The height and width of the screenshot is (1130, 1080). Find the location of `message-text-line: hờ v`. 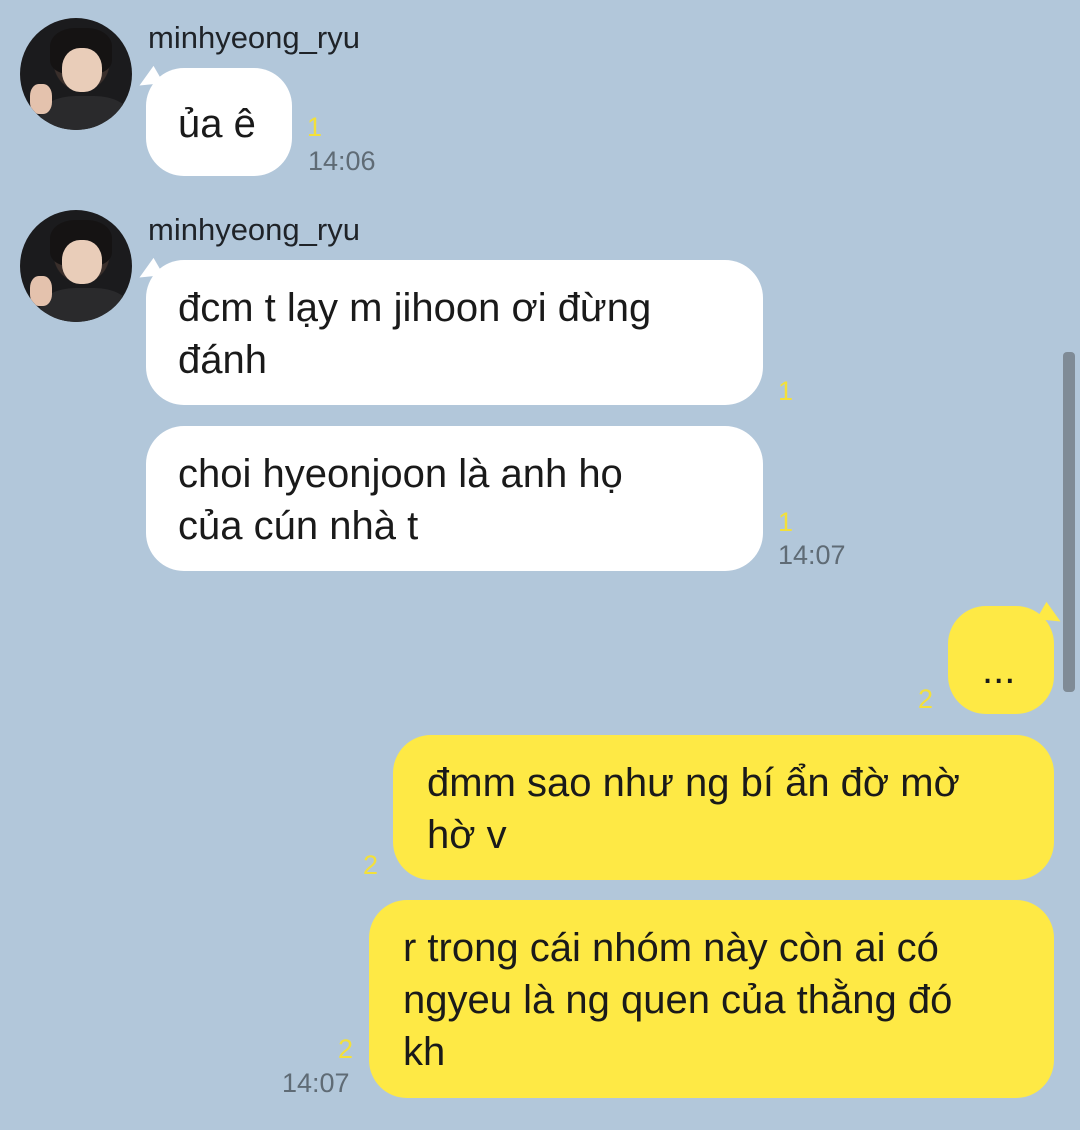

message-text-line: hờ v is located at coordinates (467, 835).